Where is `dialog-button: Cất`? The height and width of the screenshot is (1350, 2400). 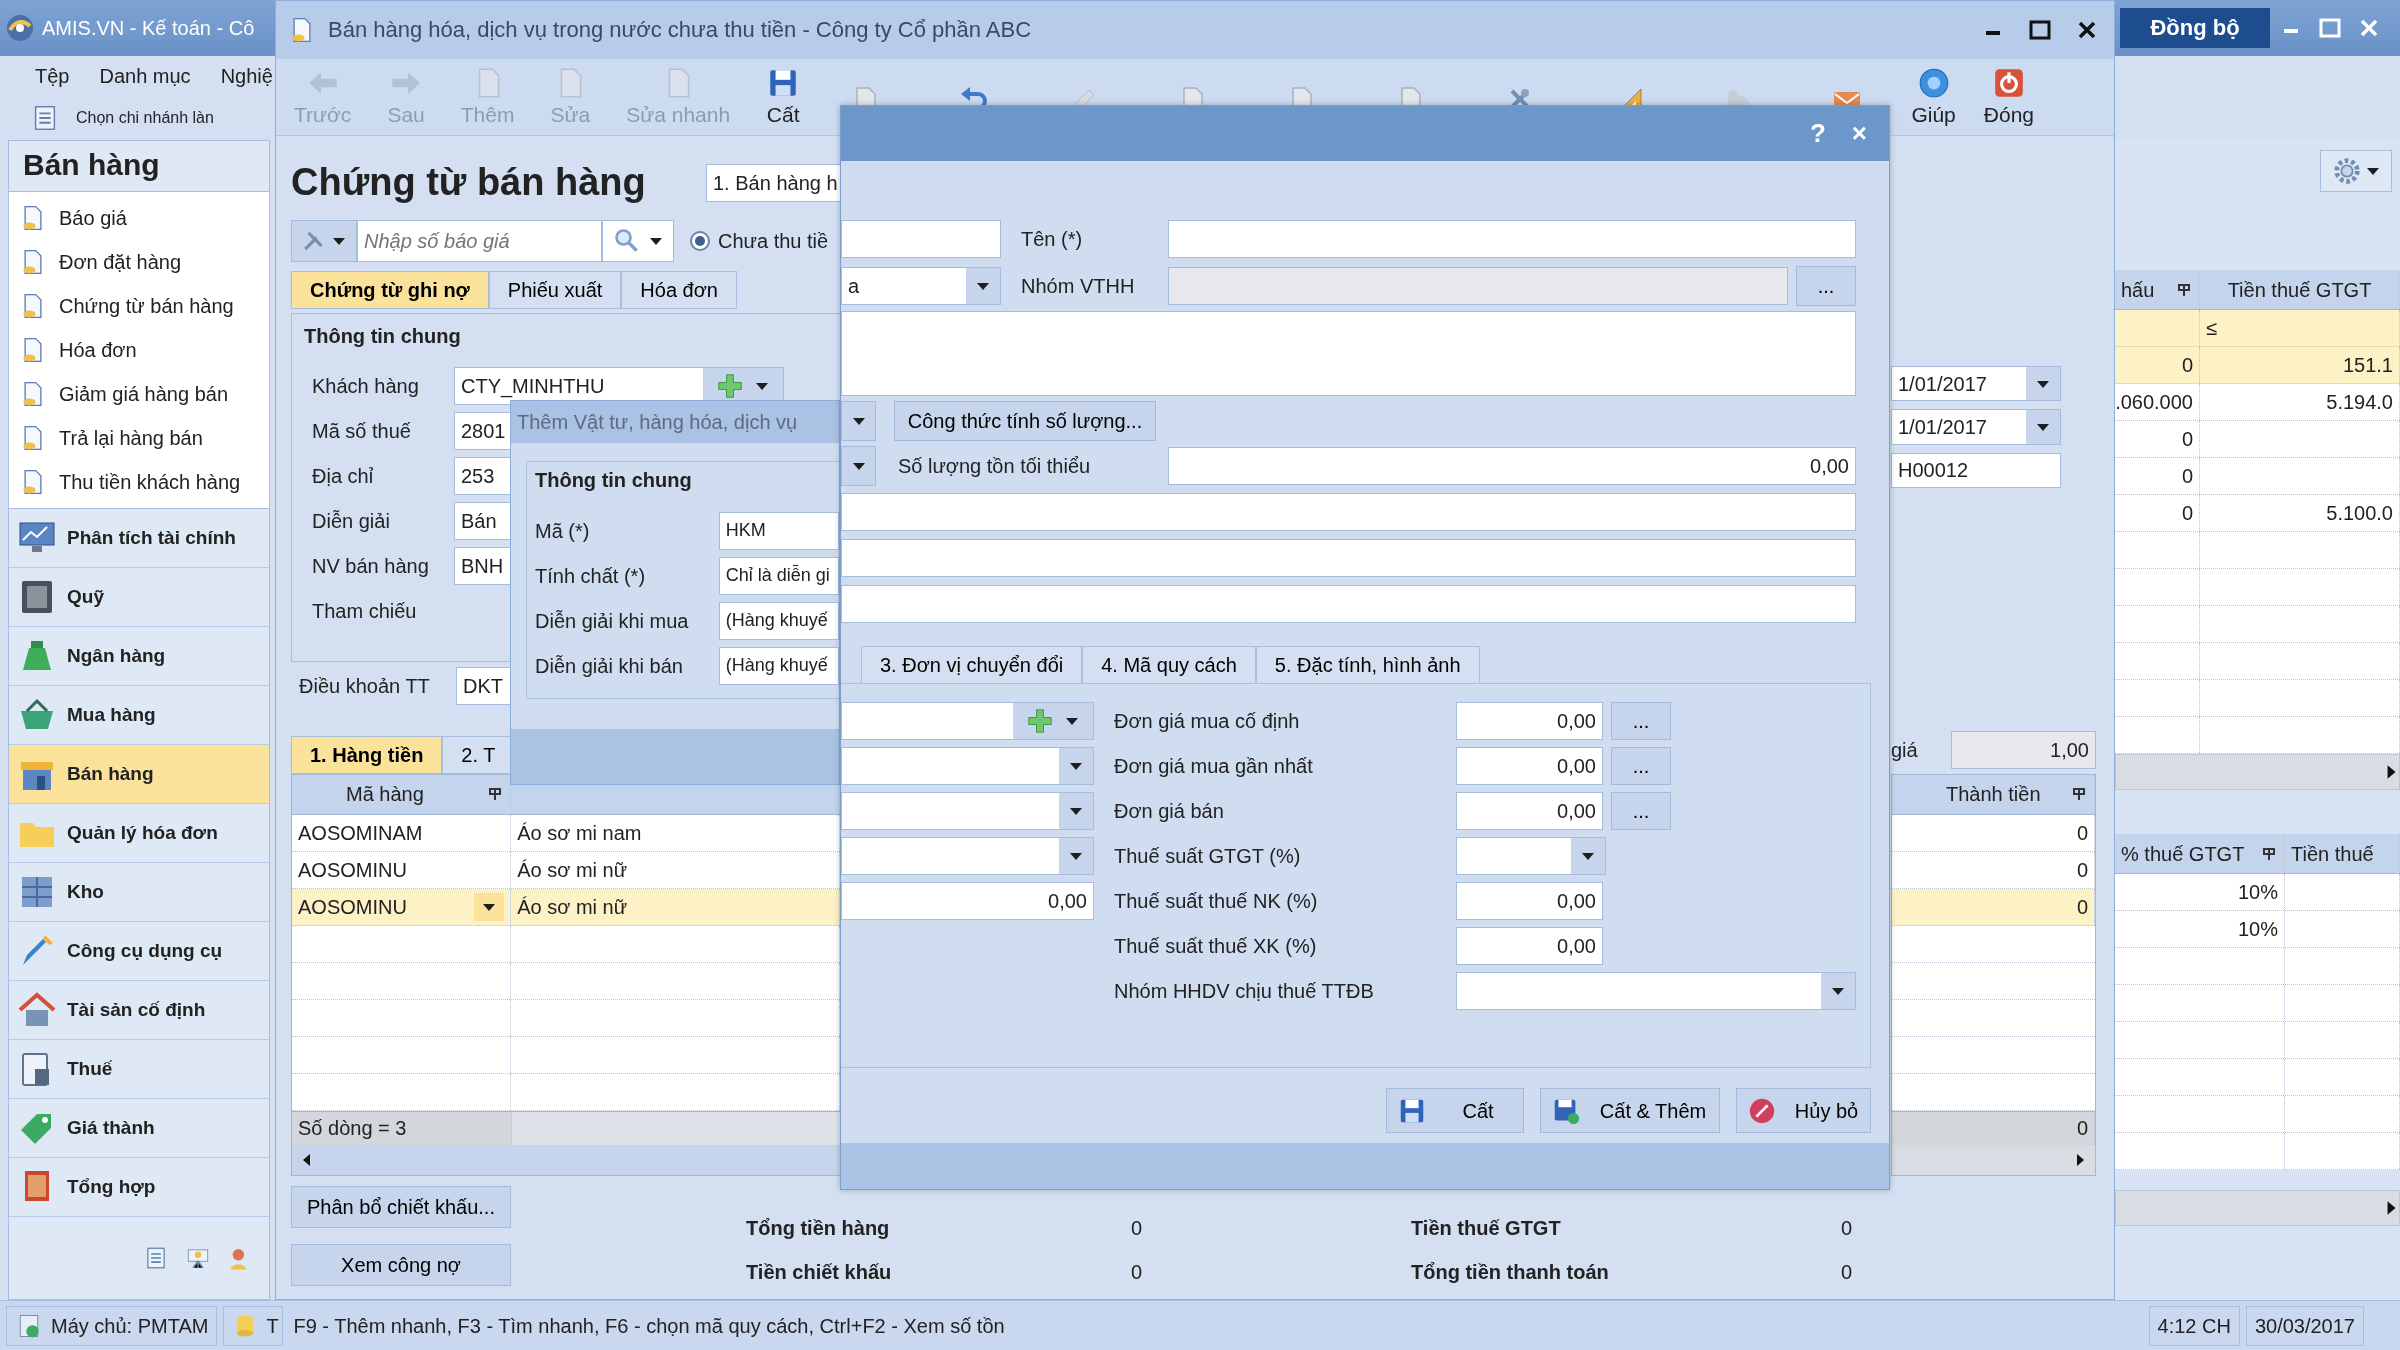 dialog-button: Cất is located at coordinates (1455, 1110).